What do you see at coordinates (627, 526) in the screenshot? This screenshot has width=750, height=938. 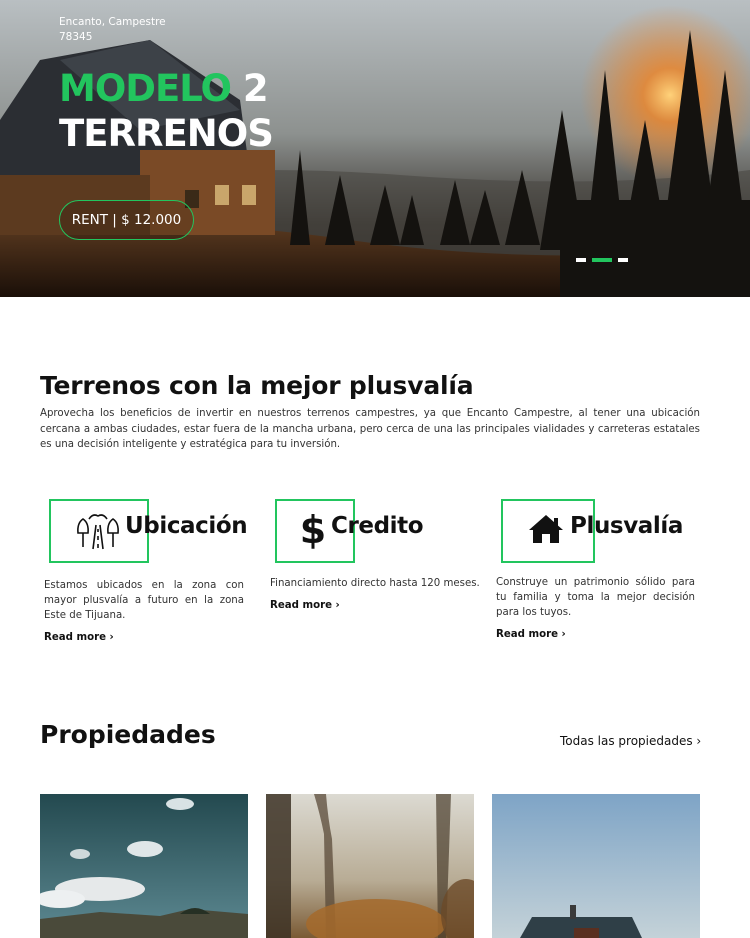 I see `feature-title: Plusvalía` at bounding box center [627, 526].